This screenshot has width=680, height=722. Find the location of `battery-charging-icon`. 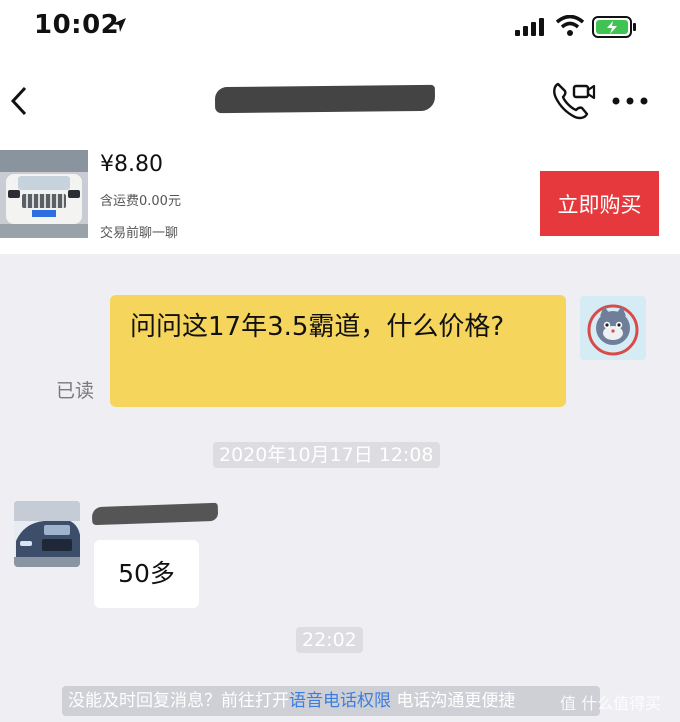

battery-charging-icon is located at coordinates (614, 27).